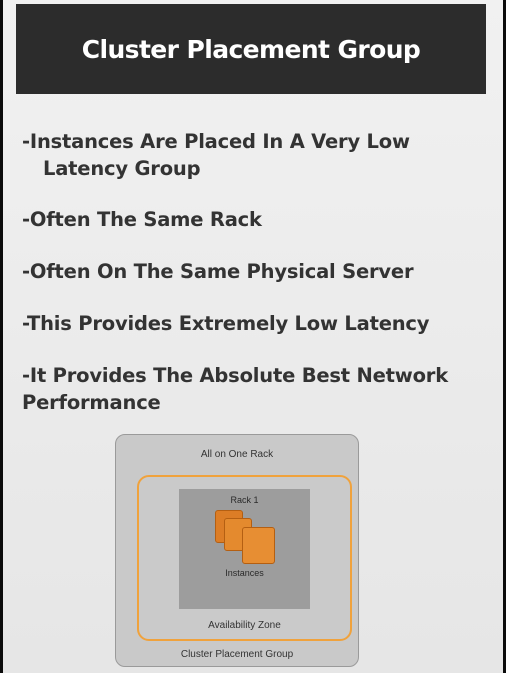 The width and height of the screenshot is (506, 673). What do you see at coordinates (237, 654) in the screenshot?
I see `cluster-placement-group-label: Cluster Placement Group` at bounding box center [237, 654].